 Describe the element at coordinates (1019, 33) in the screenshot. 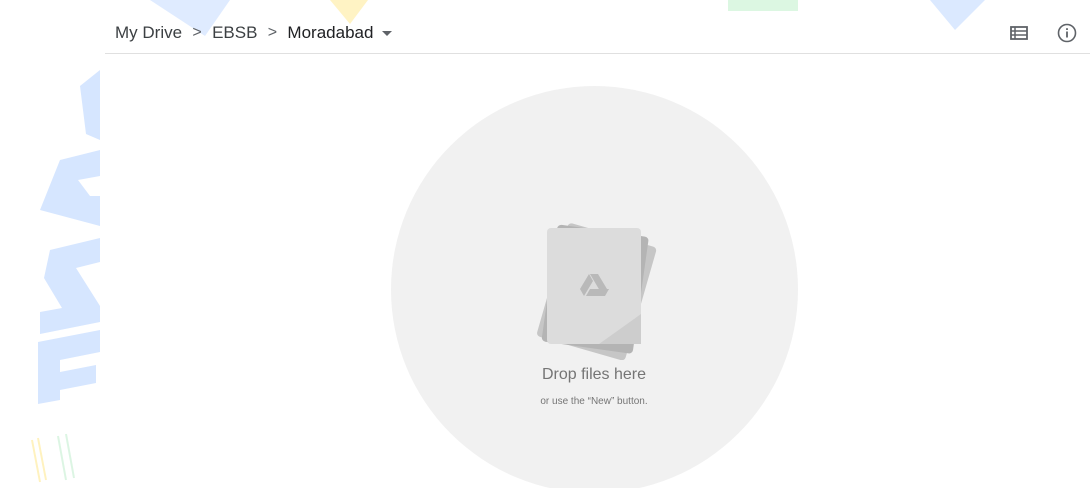

I see `list-view-icon` at that location.